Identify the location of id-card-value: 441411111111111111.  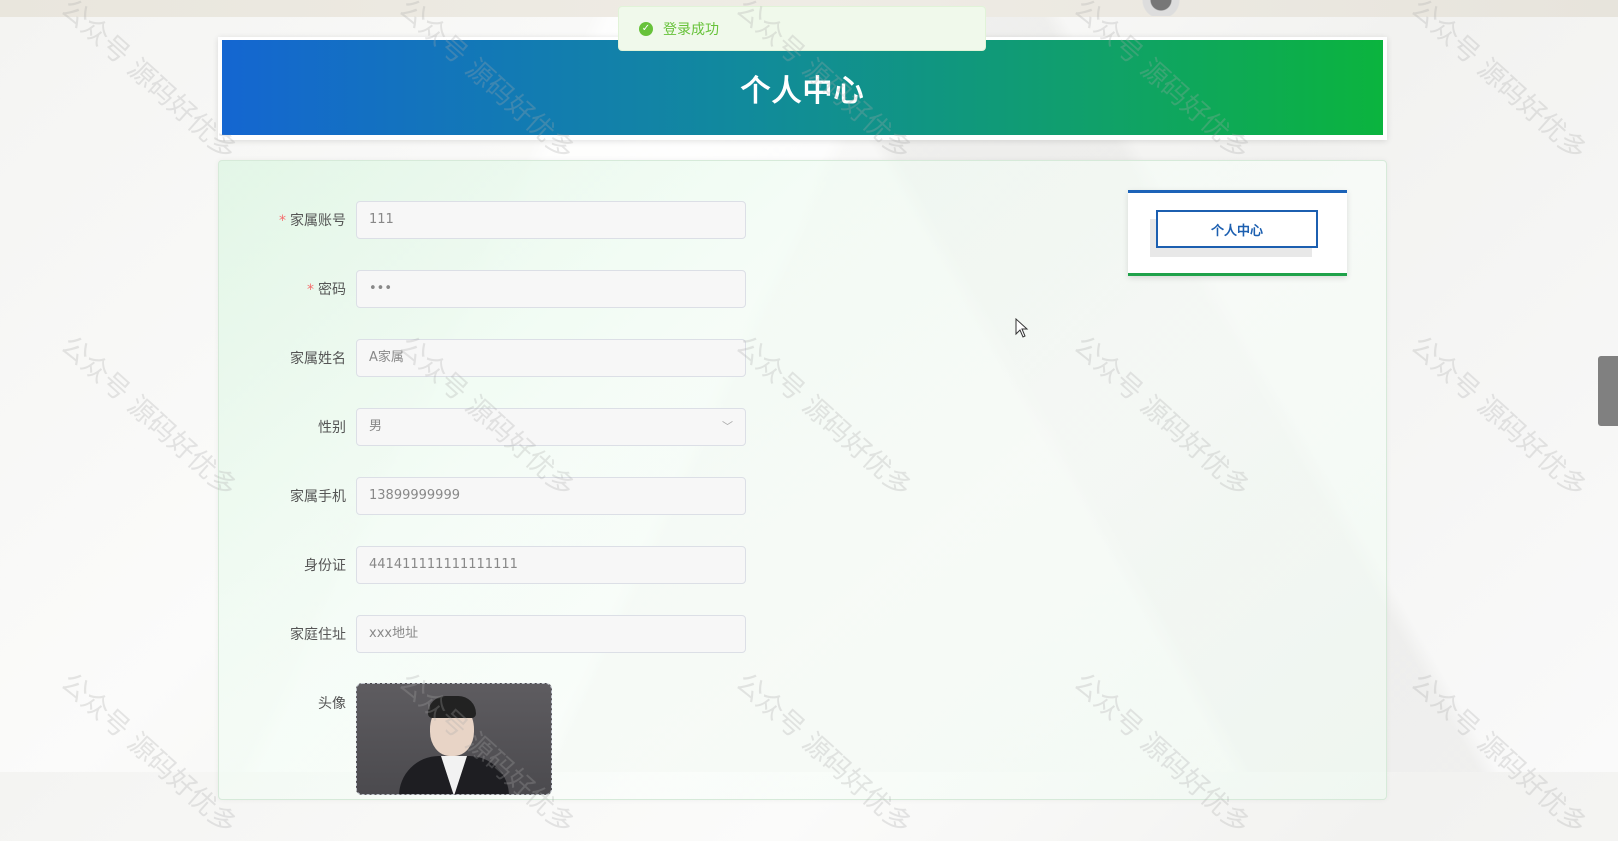
(443, 564).